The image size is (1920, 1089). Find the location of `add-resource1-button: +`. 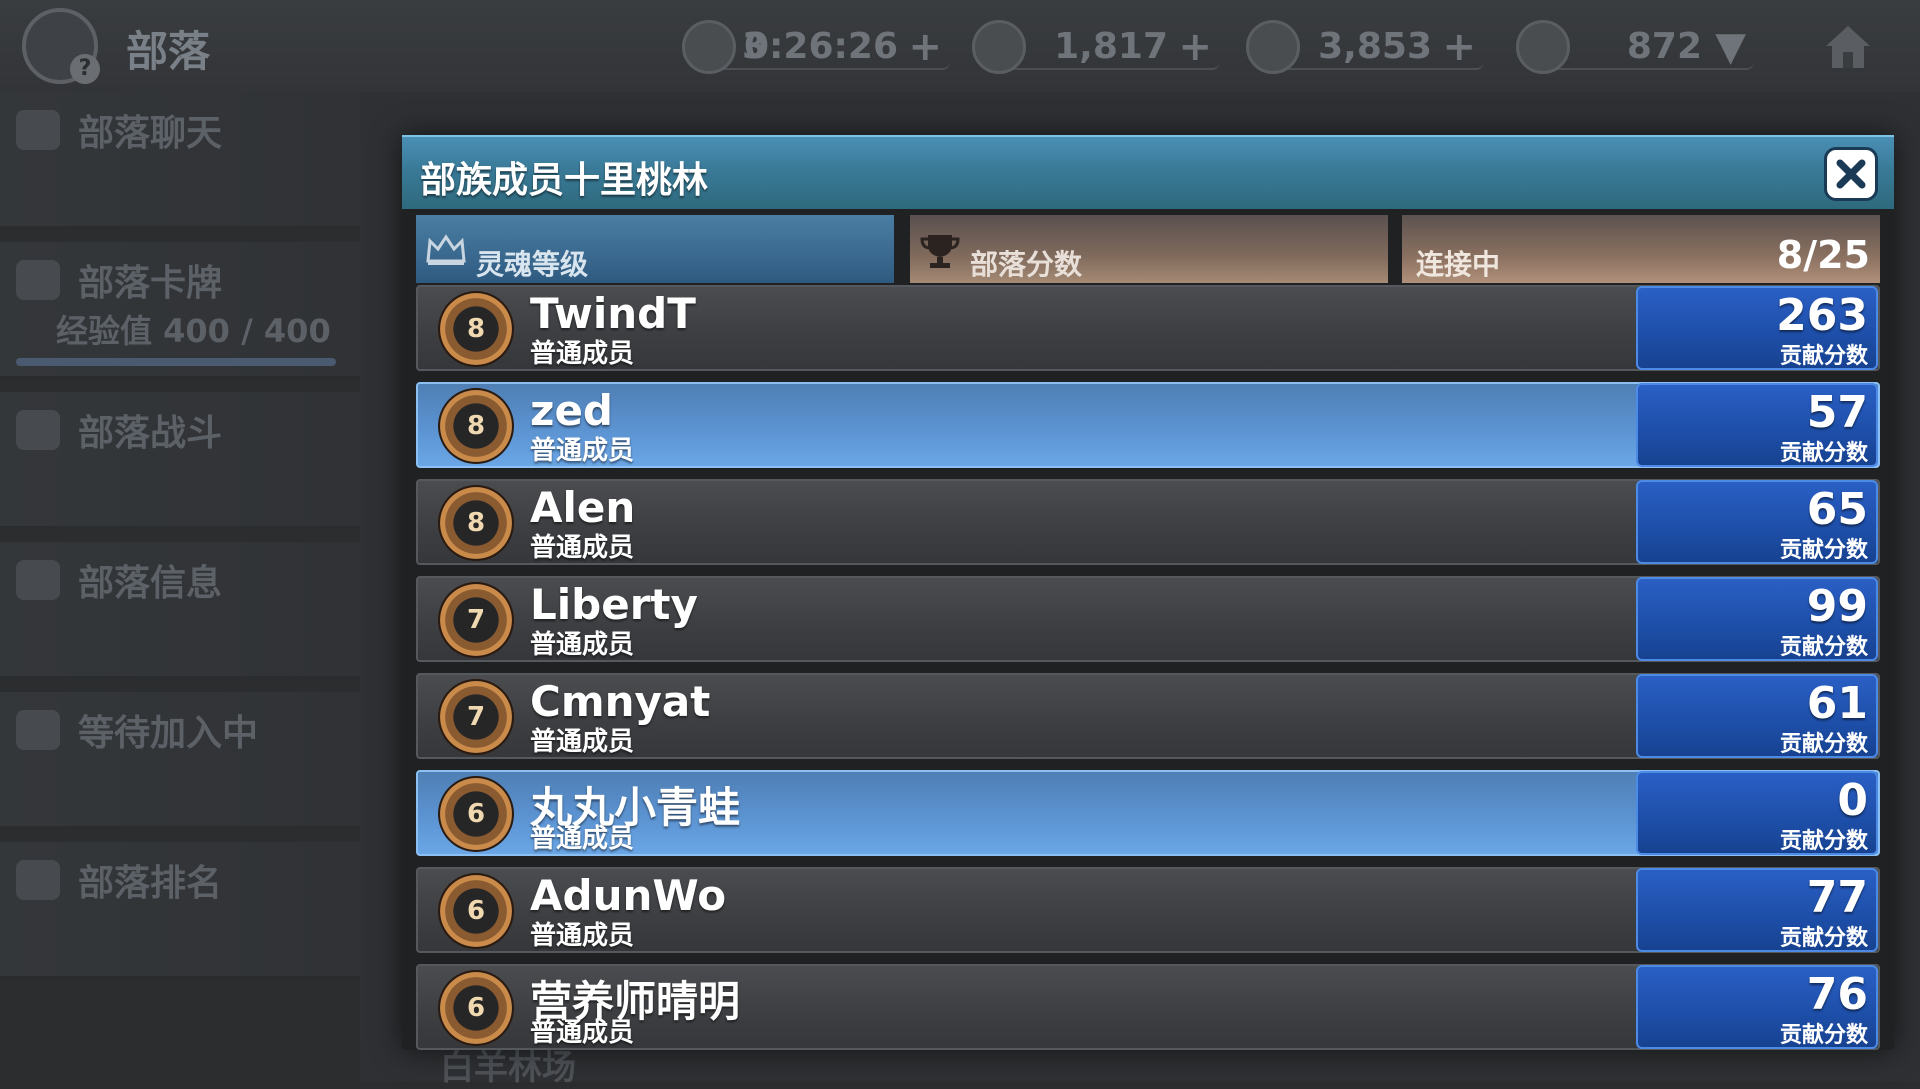

add-resource1-button: + is located at coordinates (1195, 47).